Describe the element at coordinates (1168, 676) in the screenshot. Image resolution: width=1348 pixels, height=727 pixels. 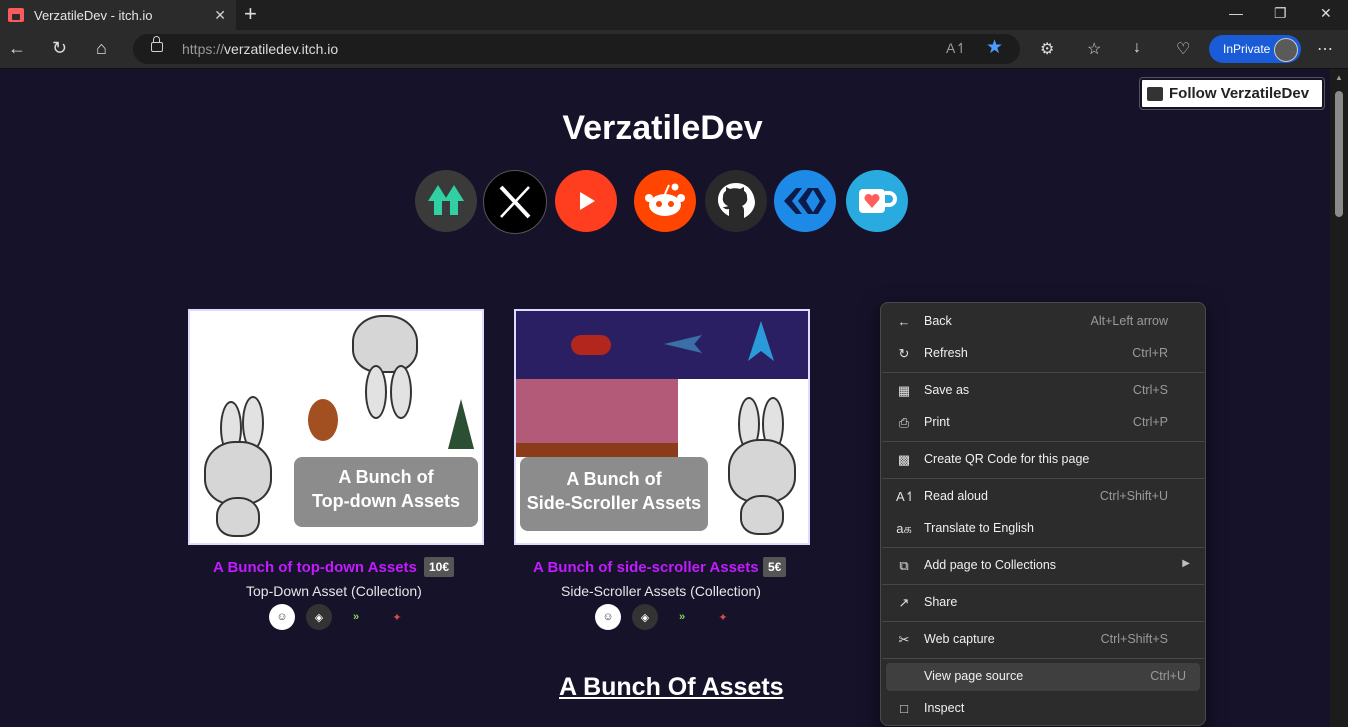
I see `menu-item-shortcut: Ctrl+U` at that location.